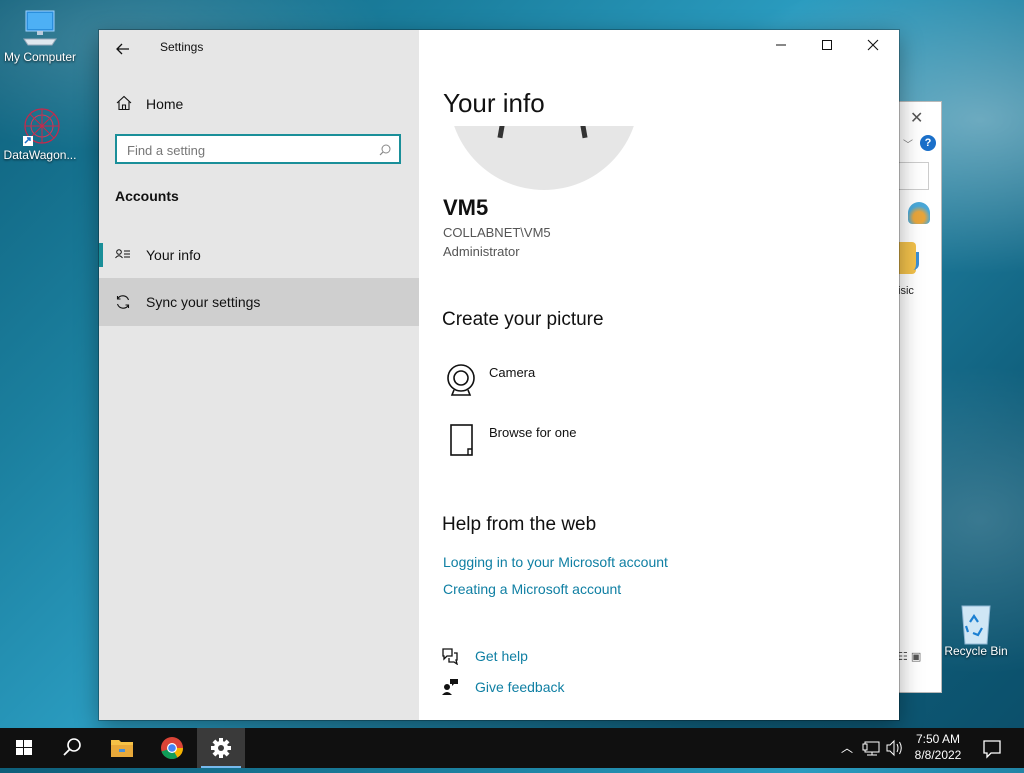 This screenshot has height=773, width=1024. I want to click on recycle-bin-icon, so click(976, 623).